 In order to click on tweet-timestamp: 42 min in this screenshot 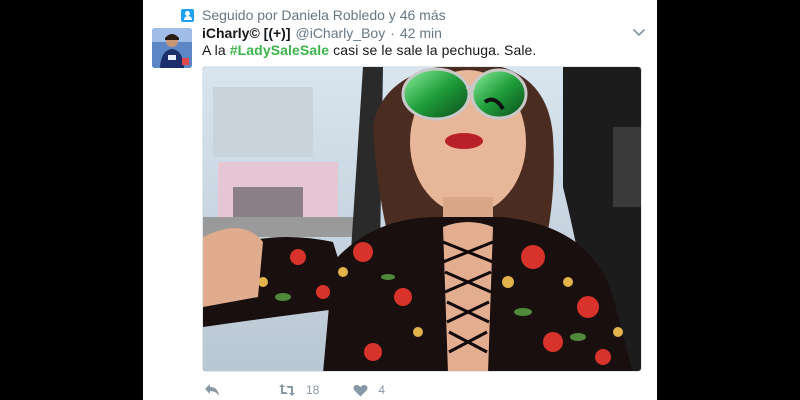, I will do `click(421, 33)`.